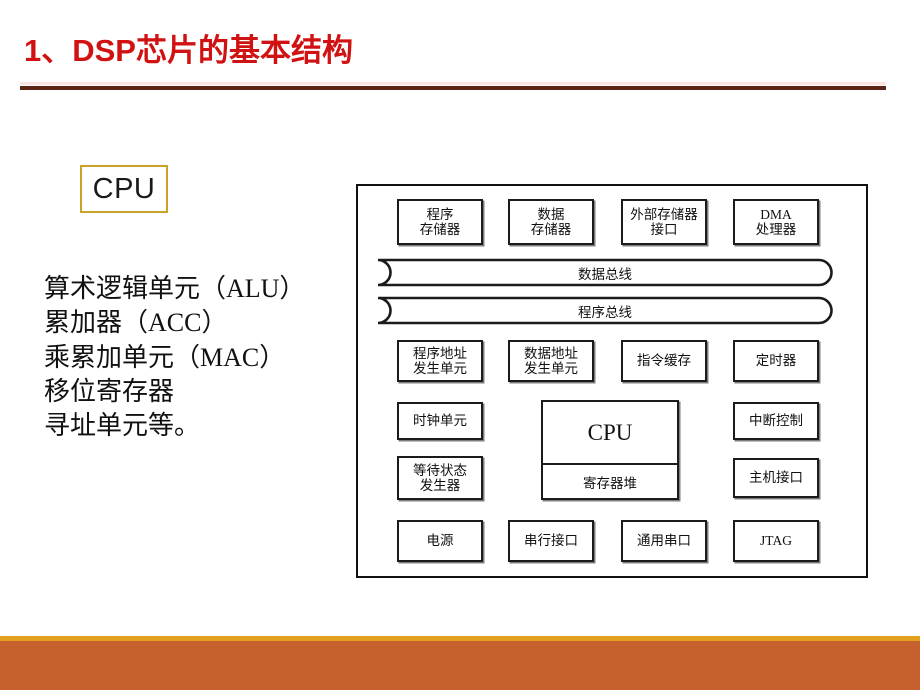  What do you see at coordinates (440, 470) in the screenshot?
I see `block-label-line1: 等待状态` at bounding box center [440, 470].